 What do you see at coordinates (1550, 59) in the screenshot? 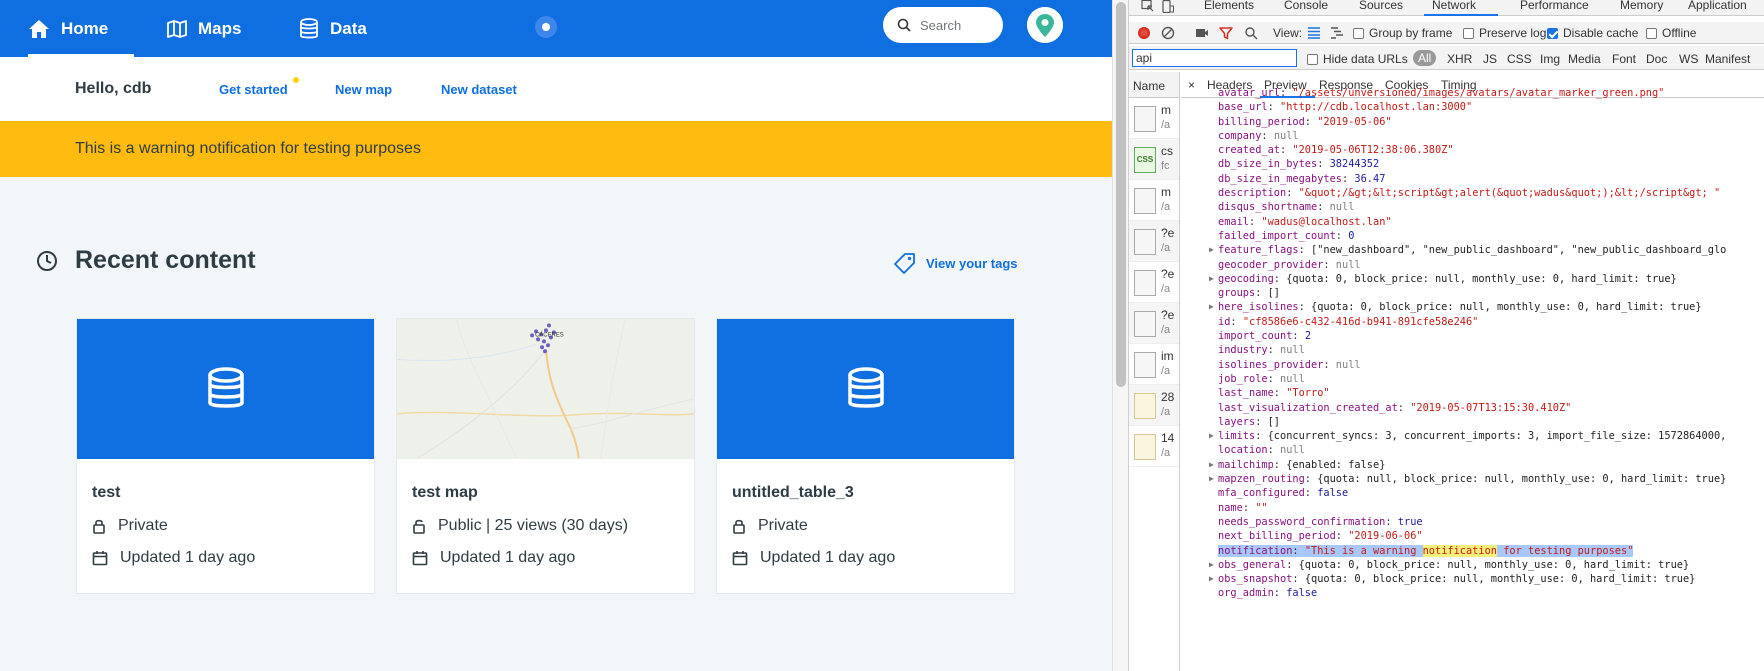
I see `filter-type-img: Img` at bounding box center [1550, 59].